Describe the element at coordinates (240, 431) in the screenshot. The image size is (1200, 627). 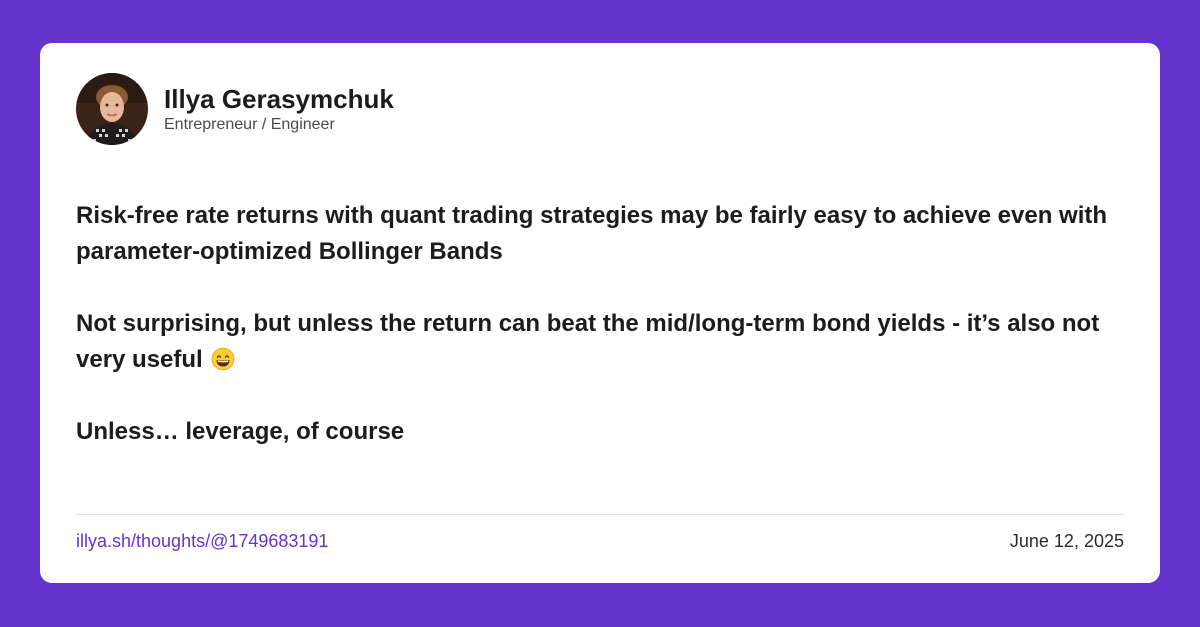
I see `post-paragraph-text: Unless… leverage, of course` at that location.